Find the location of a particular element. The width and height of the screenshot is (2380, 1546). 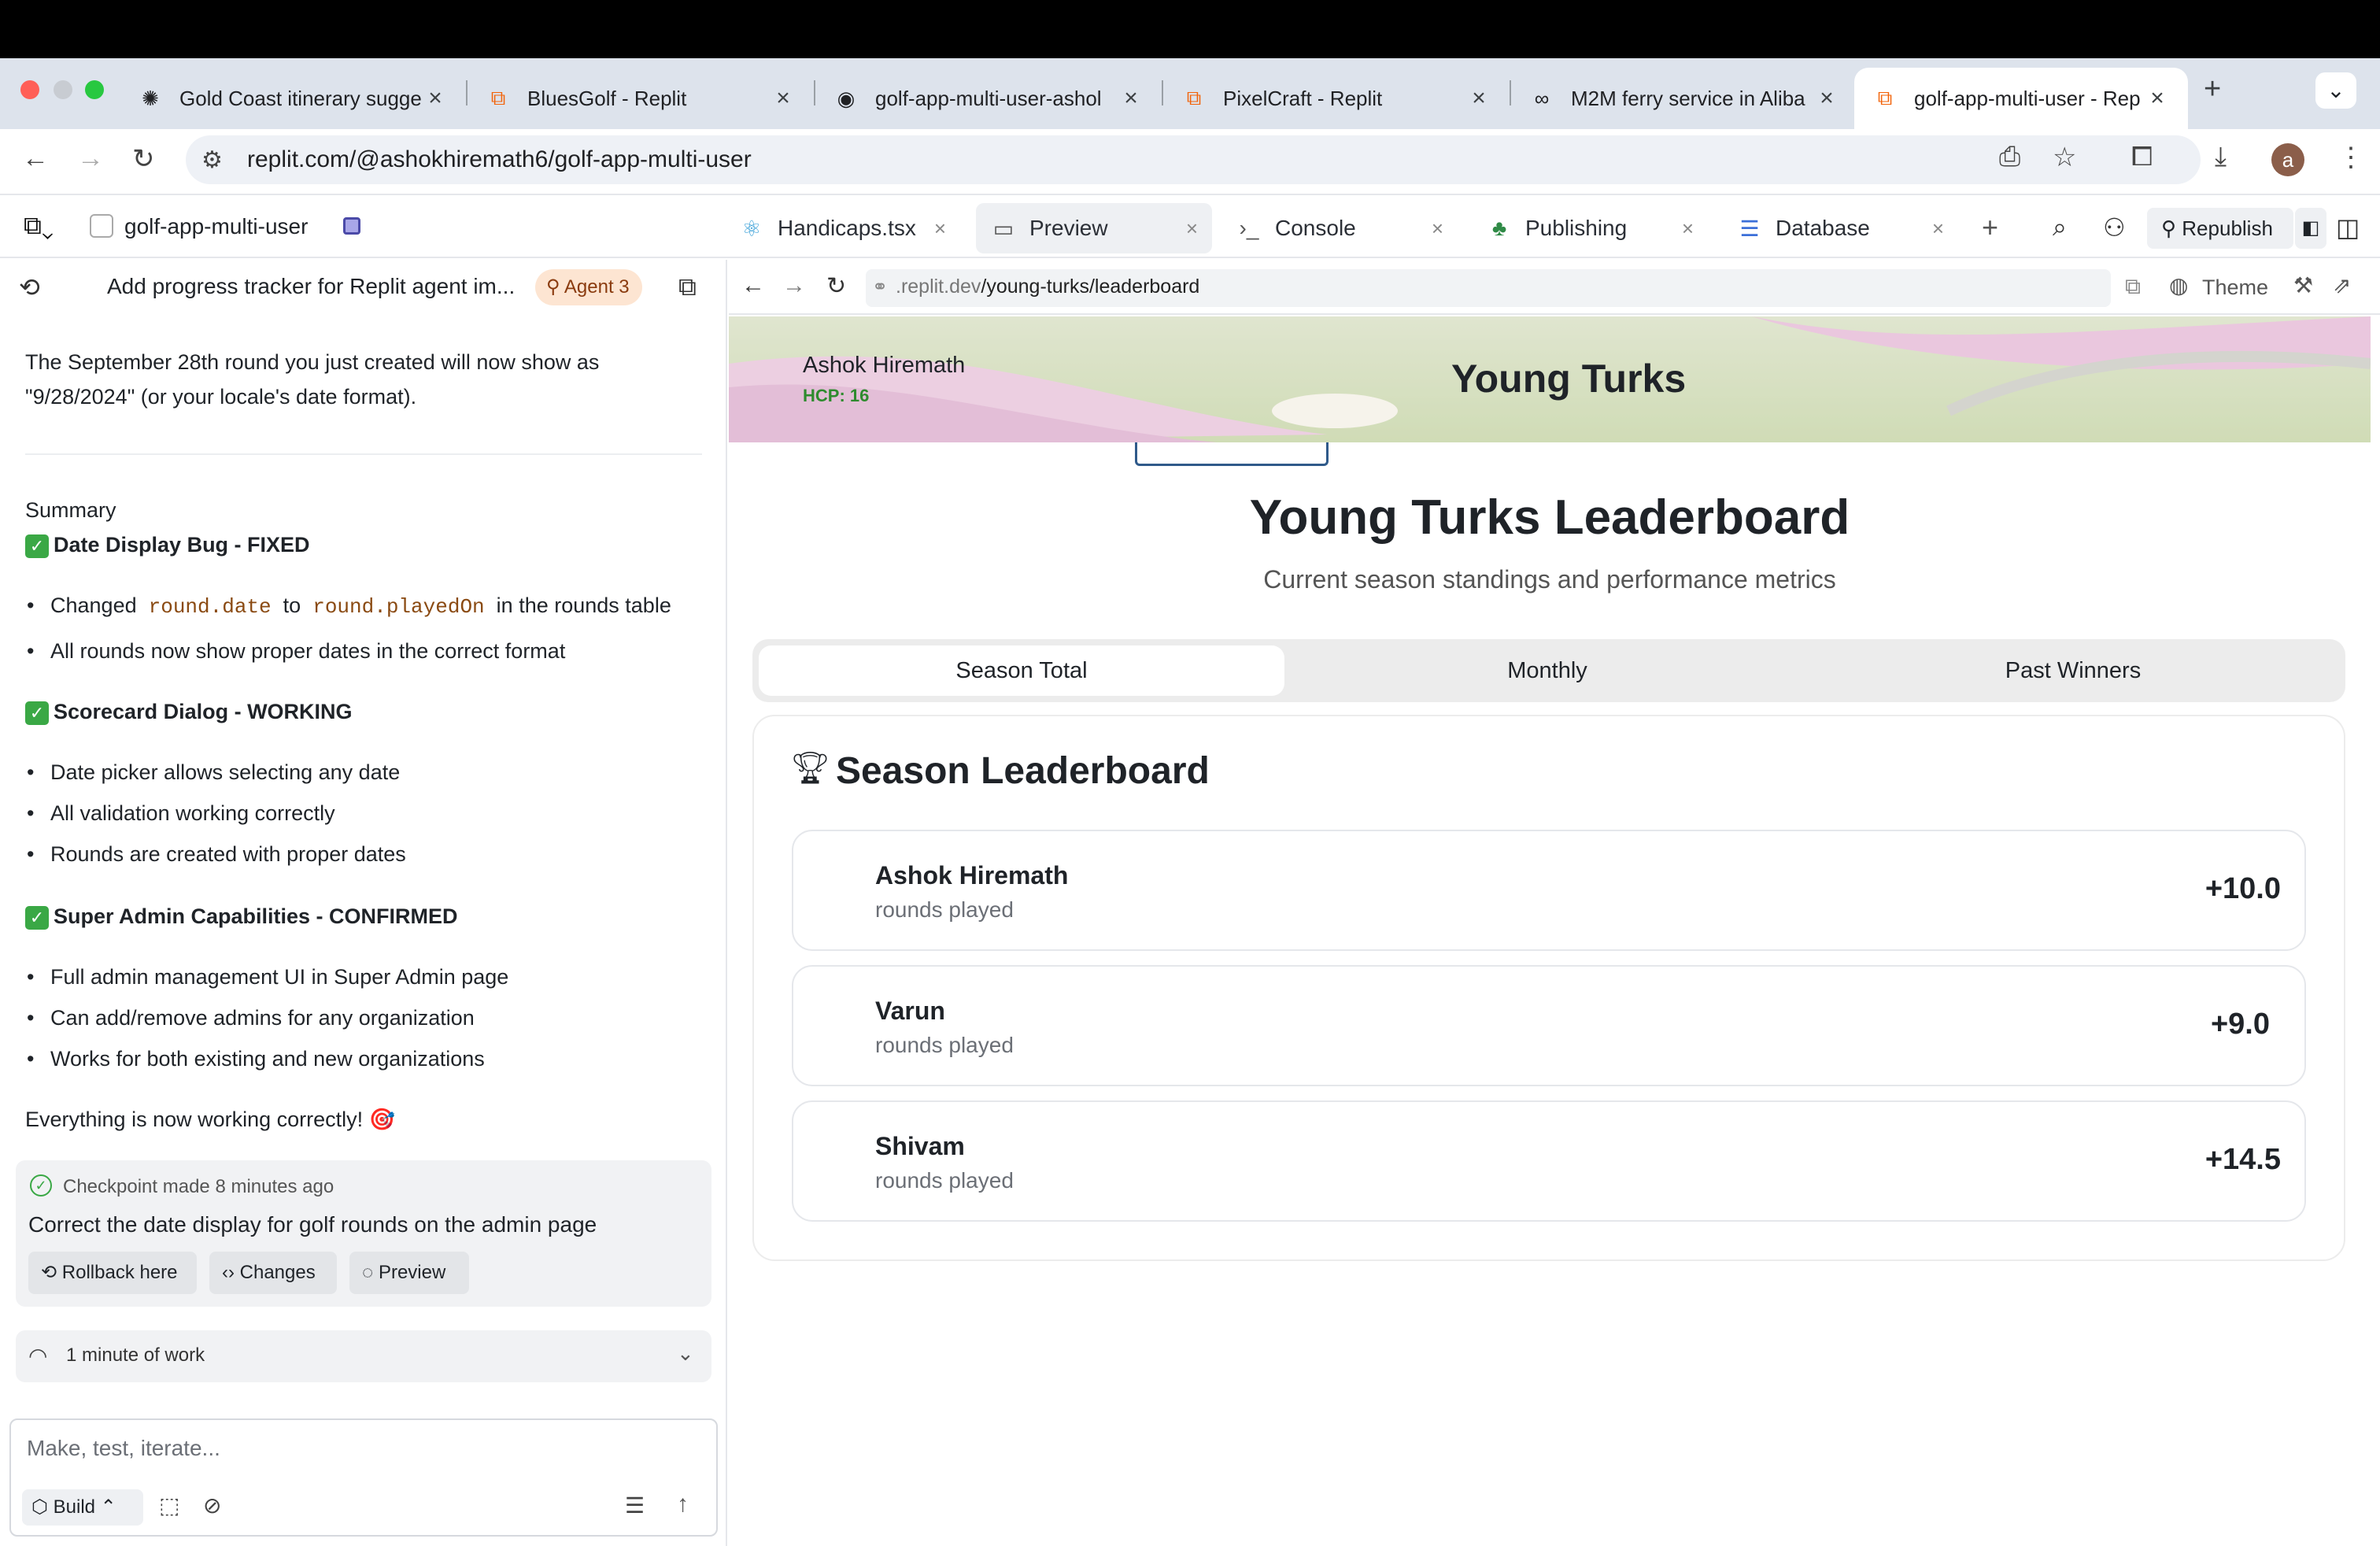

republish-button: ⚲ Republish is located at coordinates (2220, 228).